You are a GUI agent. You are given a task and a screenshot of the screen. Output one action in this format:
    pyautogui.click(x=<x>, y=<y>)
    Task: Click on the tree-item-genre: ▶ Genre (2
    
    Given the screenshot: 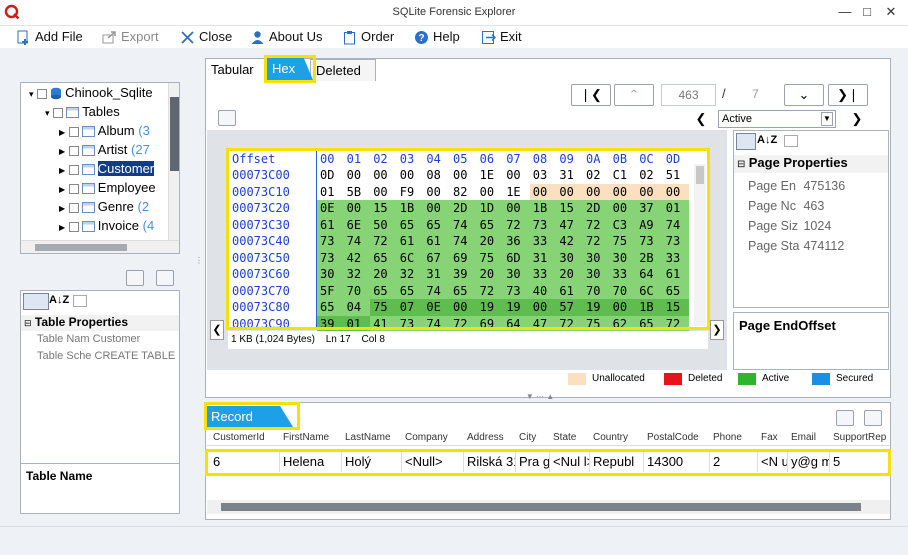 What is the action you would take?
    pyautogui.click(x=104, y=206)
    